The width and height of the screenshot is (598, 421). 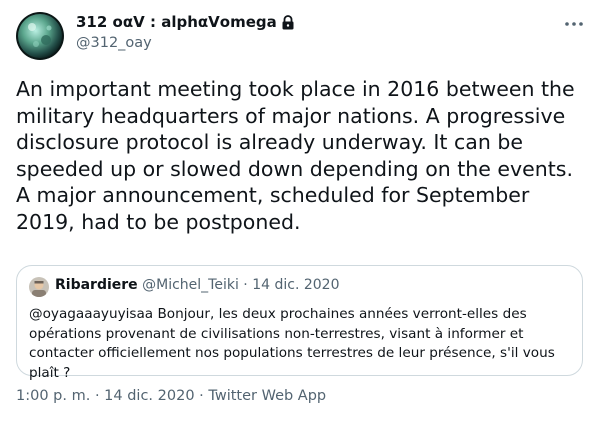 What do you see at coordinates (574, 24) in the screenshot?
I see `more-options-icon` at bounding box center [574, 24].